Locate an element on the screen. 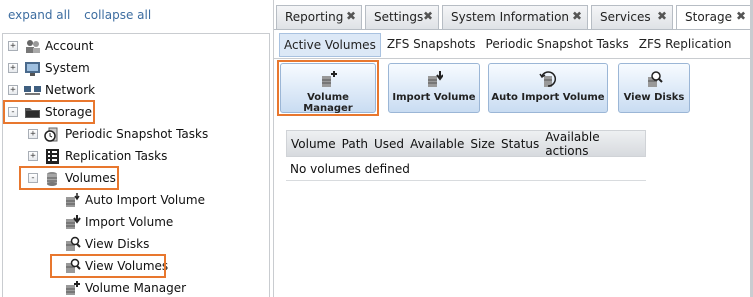 The height and width of the screenshot is (297, 753). tree-item-view-disks: View Disks is located at coordinates (106, 244).